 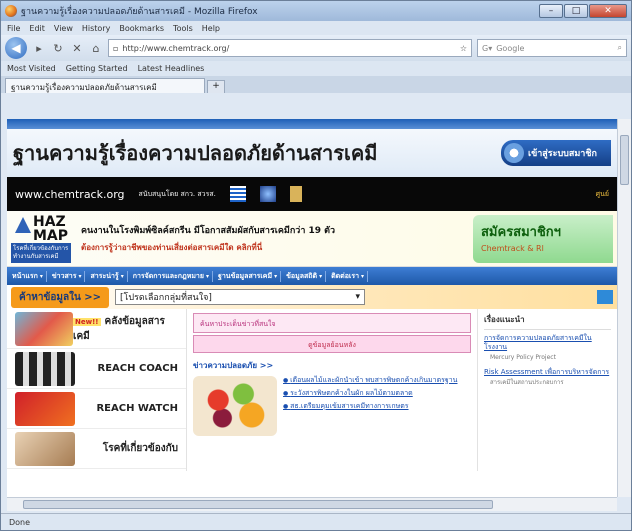 I want to click on member-login-button: เข้าสู่ระบบสมาชิก, so click(x=556, y=153).